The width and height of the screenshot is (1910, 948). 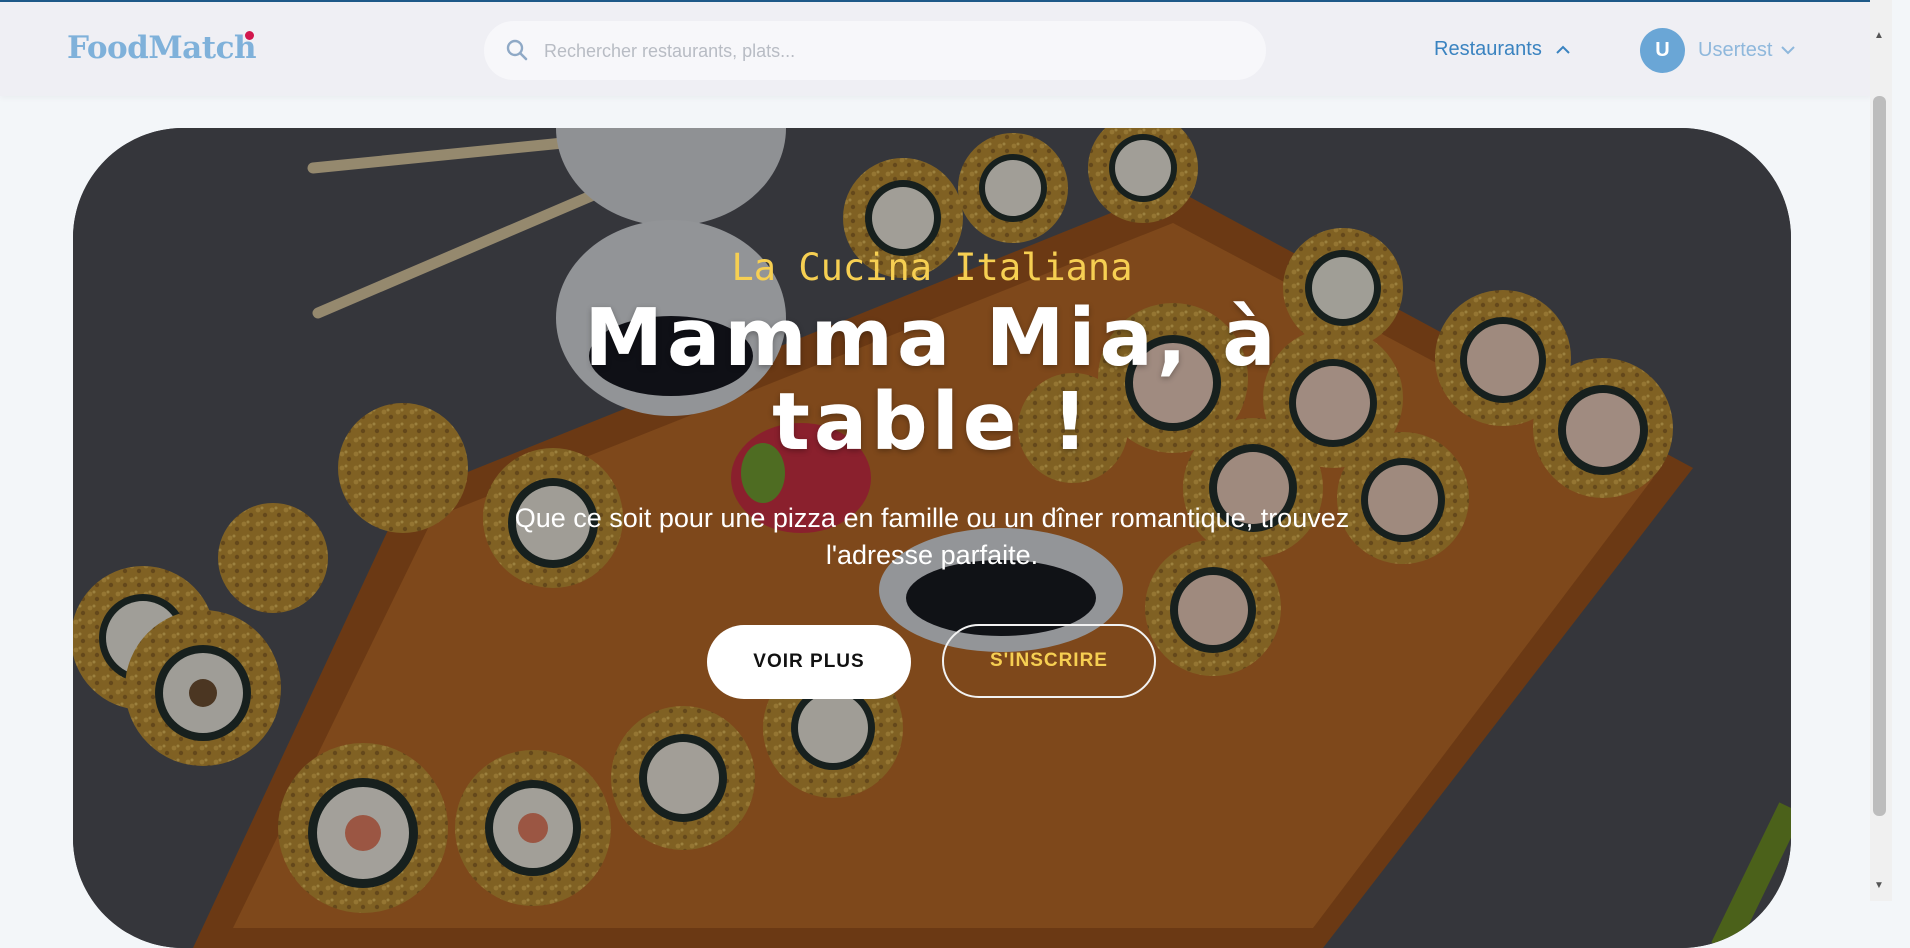 What do you see at coordinates (1488, 49) in the screenshot?
I see `restaurants-menu-label: Restaurants` at bounding box center [1488, 49].